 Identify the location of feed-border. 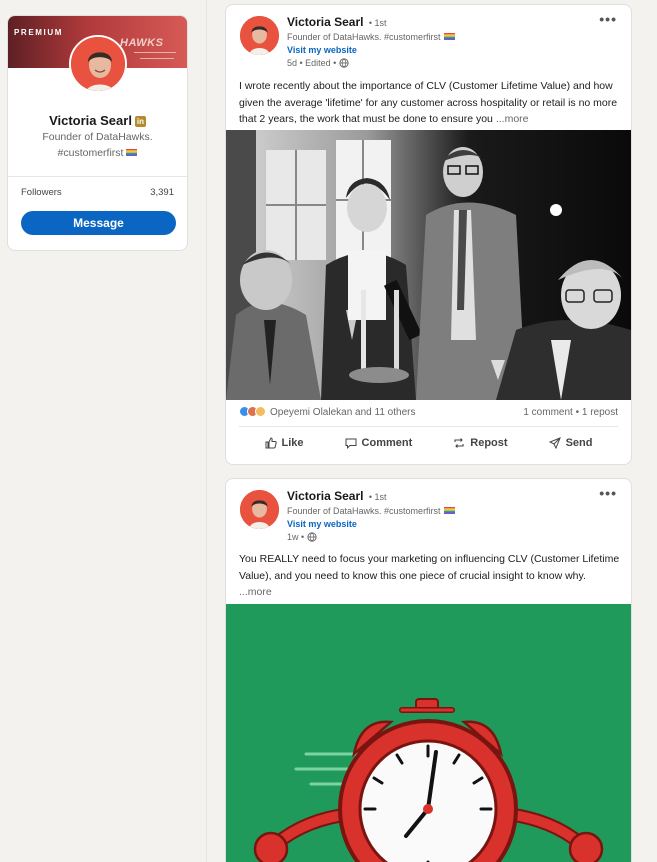
(206, 431).